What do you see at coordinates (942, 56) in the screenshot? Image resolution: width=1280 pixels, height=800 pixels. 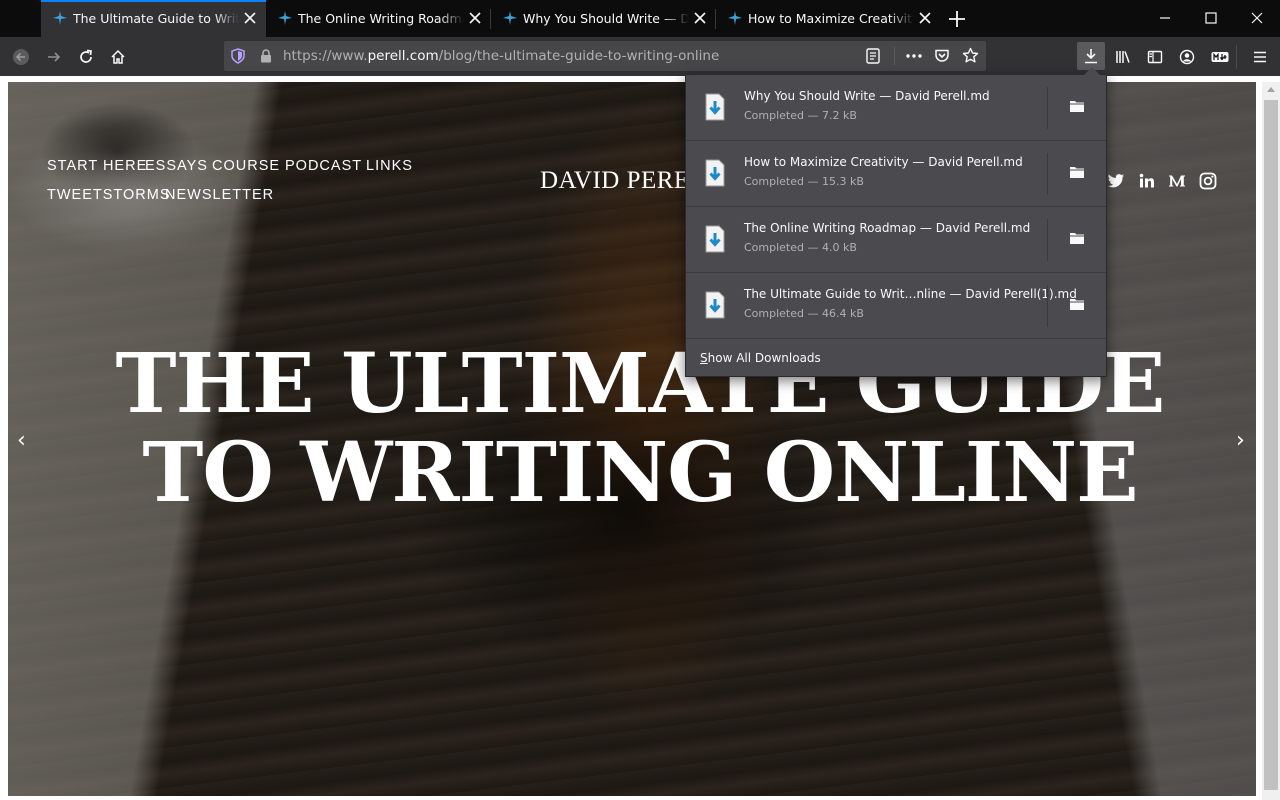 I see `pocket-icon` at bounding box center [942, 56].